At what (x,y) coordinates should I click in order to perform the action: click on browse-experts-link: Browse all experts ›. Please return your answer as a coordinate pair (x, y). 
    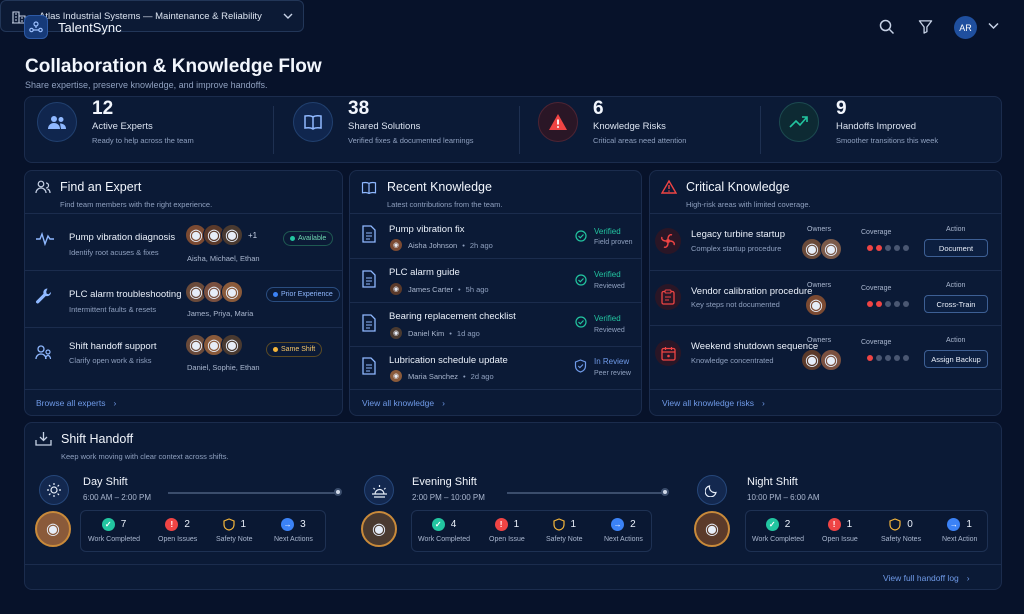
    Looking at the image, I should click on (76, 403).